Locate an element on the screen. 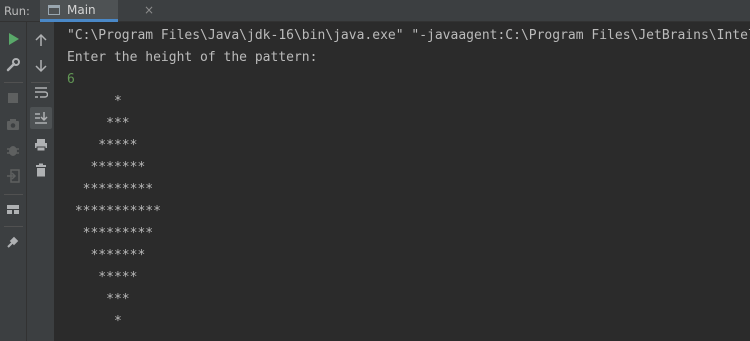 This screenshot has width=750, height=341. pin-icon is located at coordinates (13, 242).